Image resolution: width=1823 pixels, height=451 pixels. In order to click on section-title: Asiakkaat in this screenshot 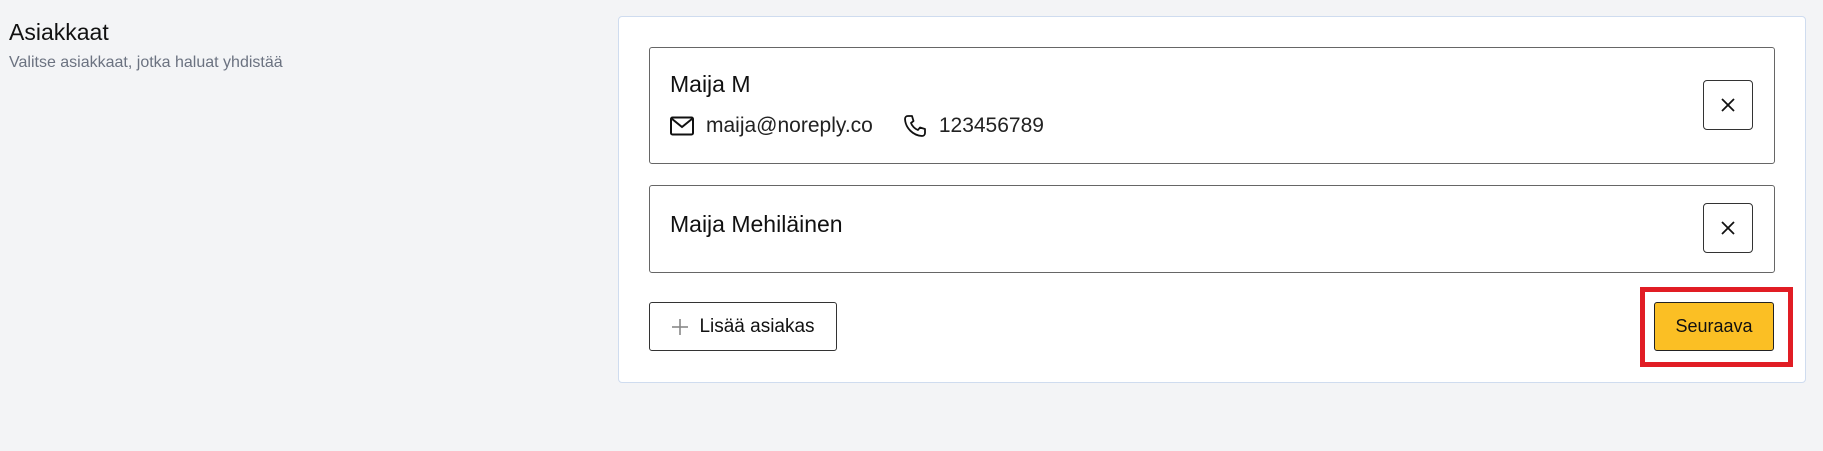, I will do `click(59, 32)`.